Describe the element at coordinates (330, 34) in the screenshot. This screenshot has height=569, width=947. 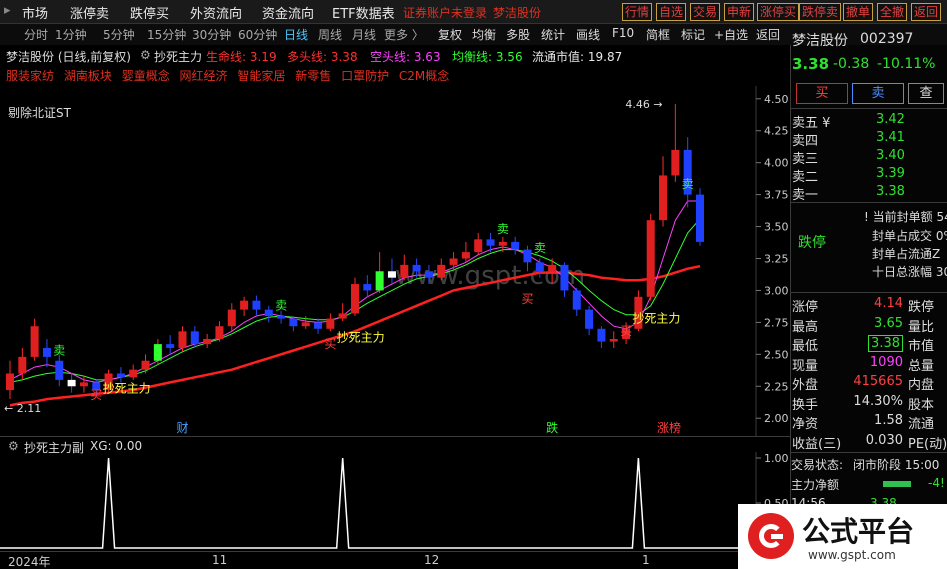
I see `tab-weekly: 周线` at that location.